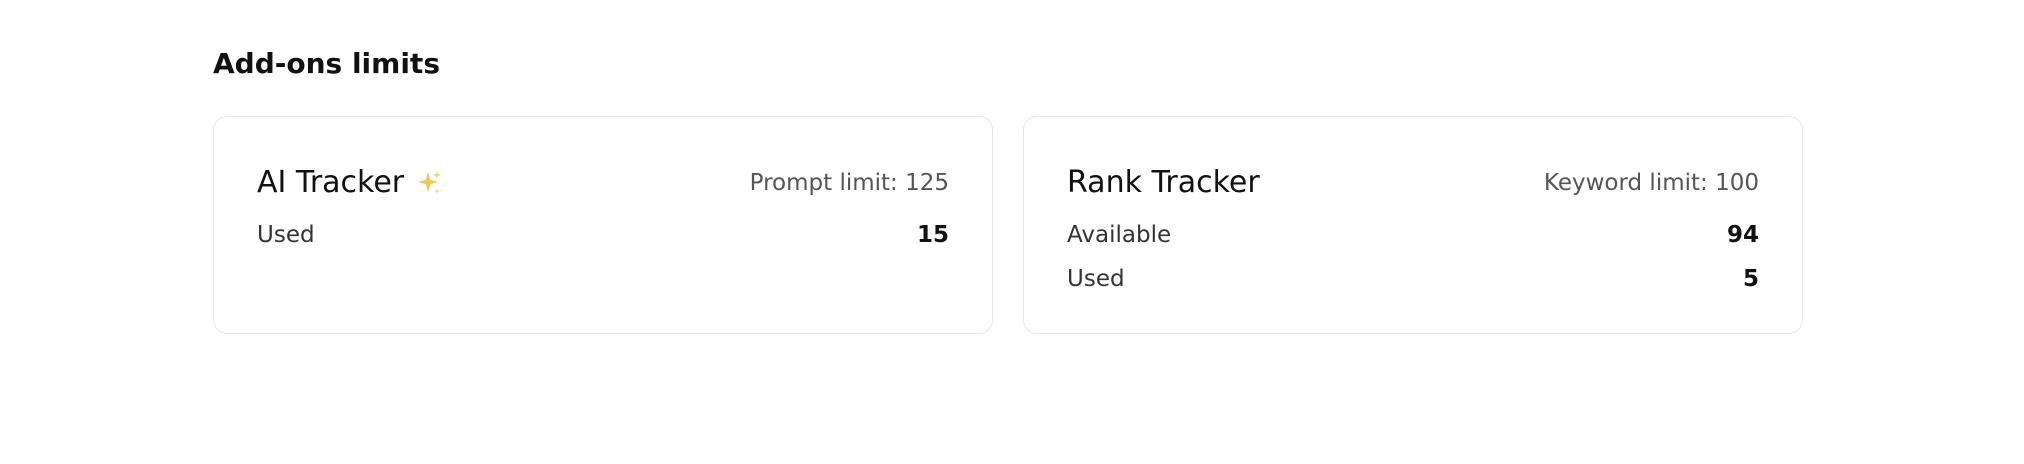 The width and height of the screenshot is (2024, 464). What do you see at coordinates (326, 63) in the screenshot?
I see `section-title: Add-ons limits` at bounding box center [326, 63].